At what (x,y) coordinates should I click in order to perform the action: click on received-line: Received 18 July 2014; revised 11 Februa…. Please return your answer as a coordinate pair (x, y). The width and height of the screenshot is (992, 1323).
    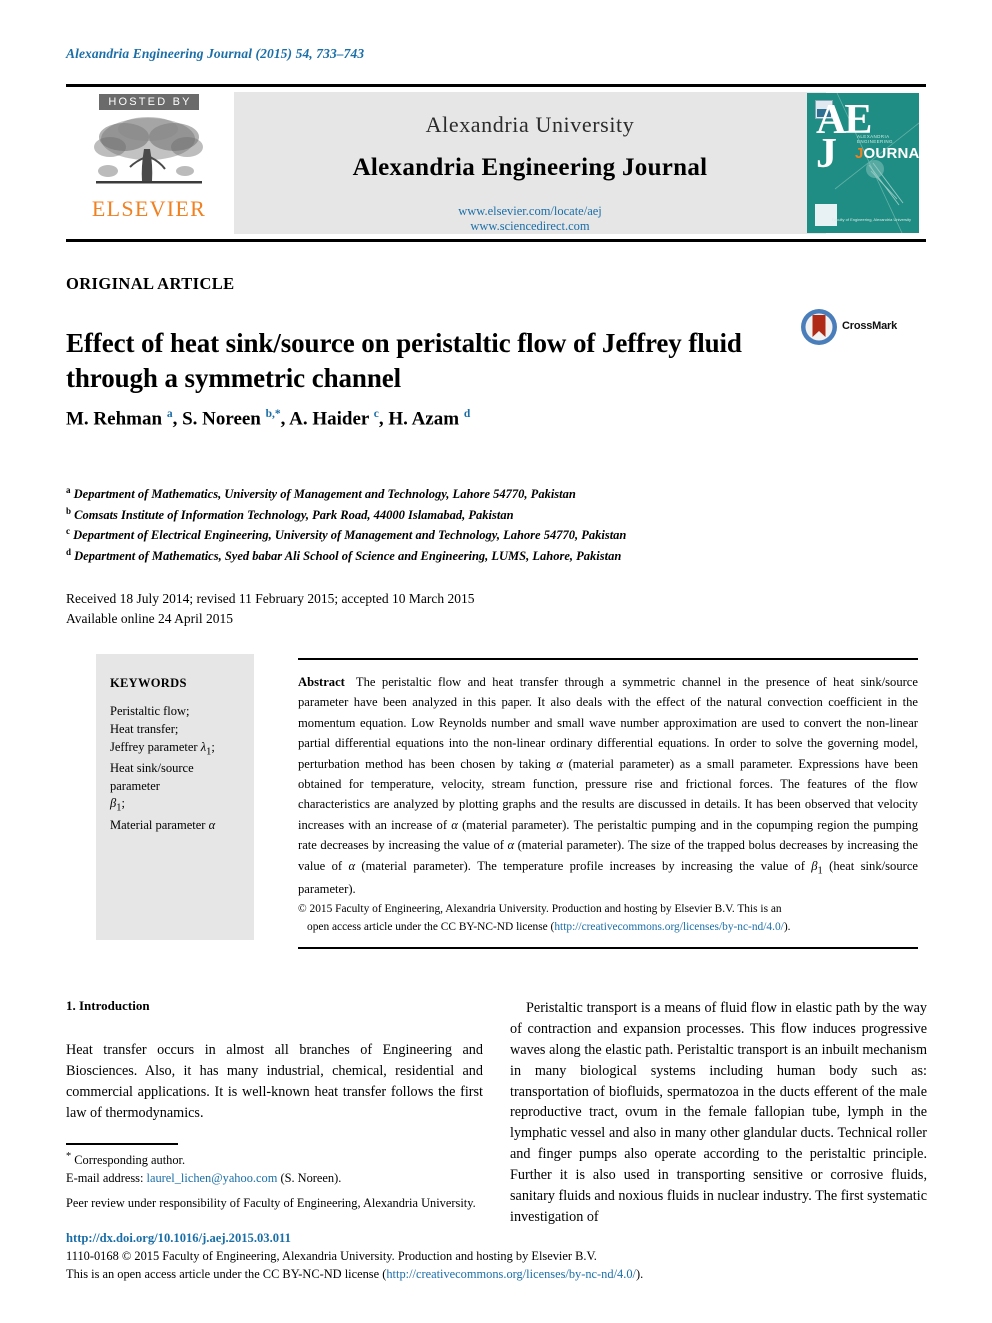
    Looking at the image, I should click on (270, 598).